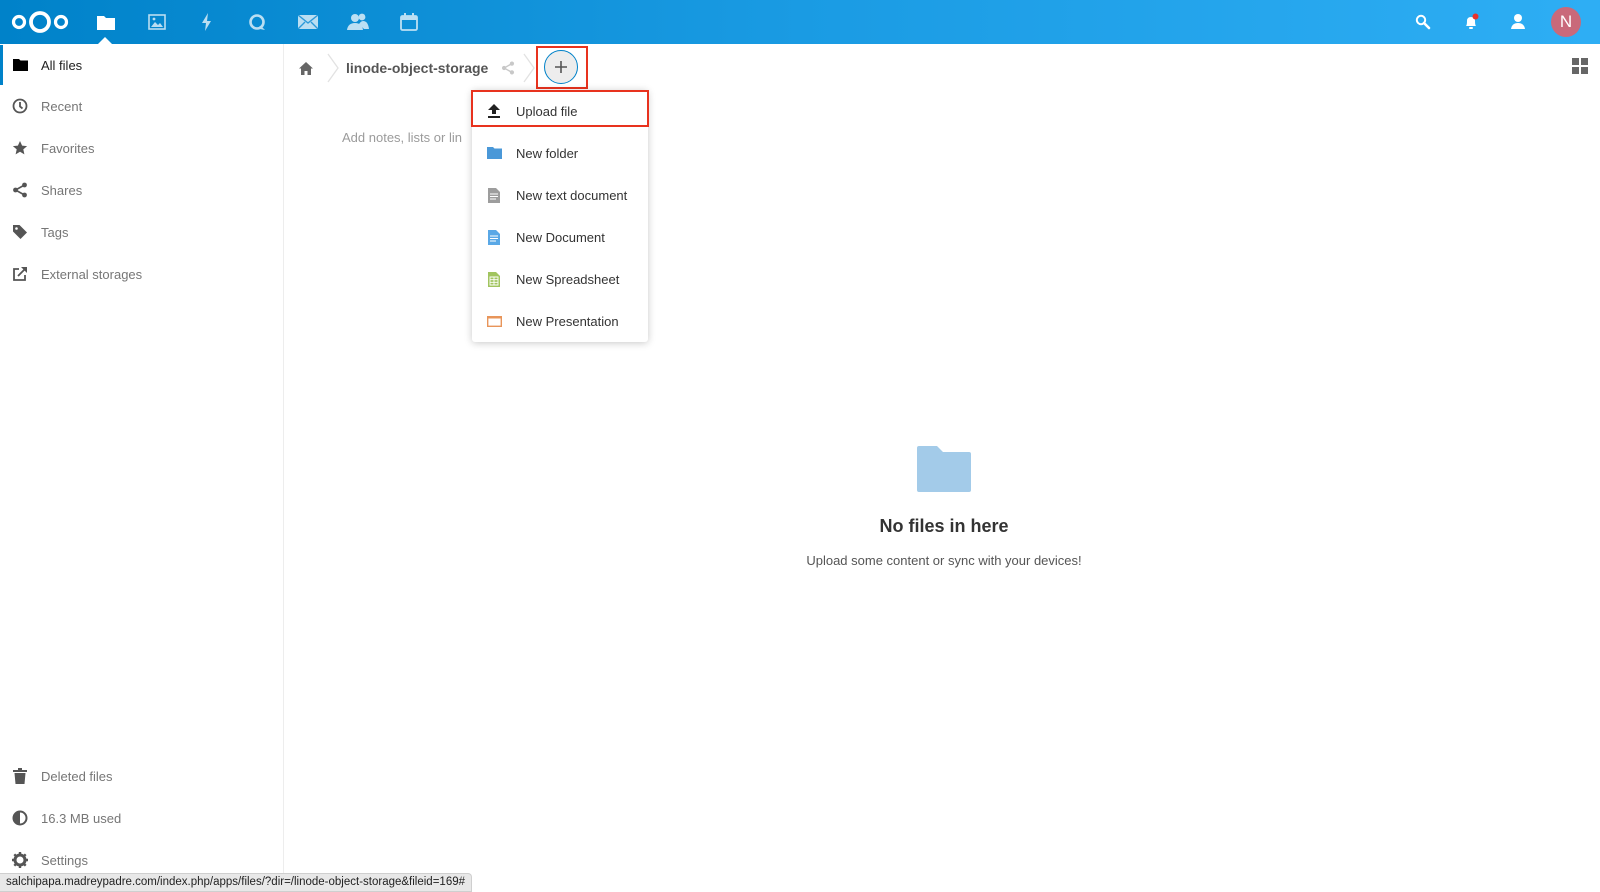 The height and width of the screenshot is (892, 1600). I want to click on menu-item-new-document: New Document, so click(560, 237).